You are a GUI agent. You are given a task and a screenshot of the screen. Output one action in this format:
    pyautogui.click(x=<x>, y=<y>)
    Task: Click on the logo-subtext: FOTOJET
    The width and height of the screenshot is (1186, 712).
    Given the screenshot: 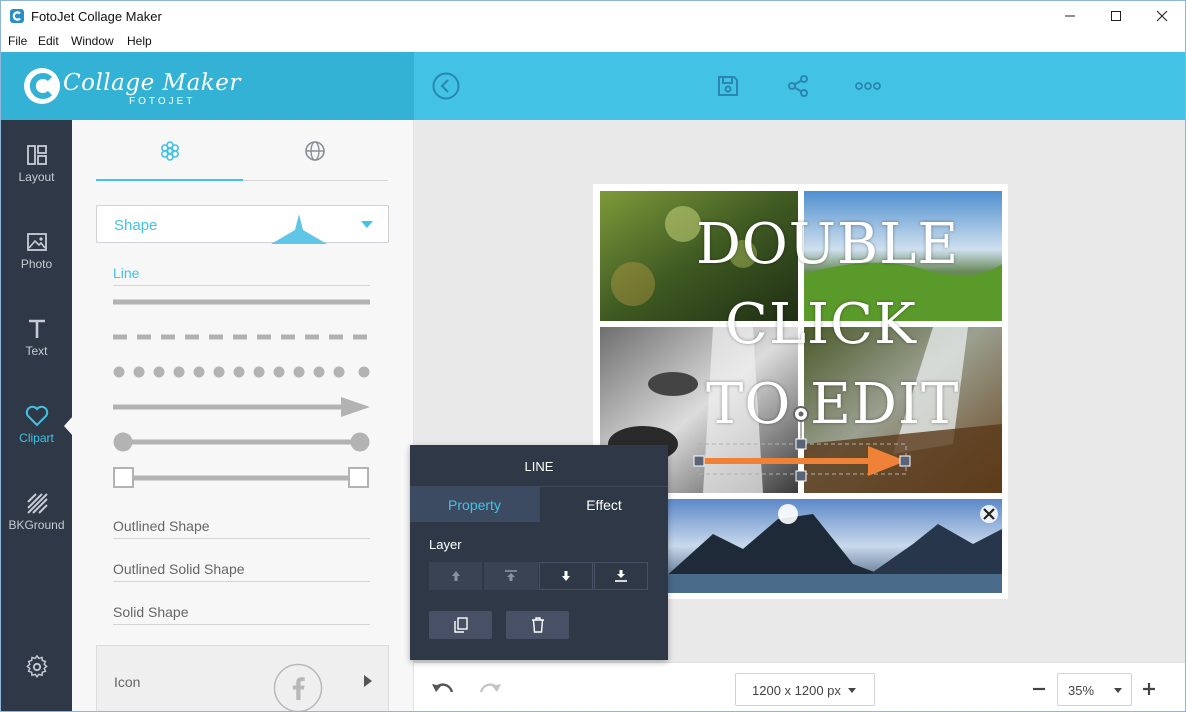 What is the action you would take?
    pyautogui.click(x=162, y=101)
    